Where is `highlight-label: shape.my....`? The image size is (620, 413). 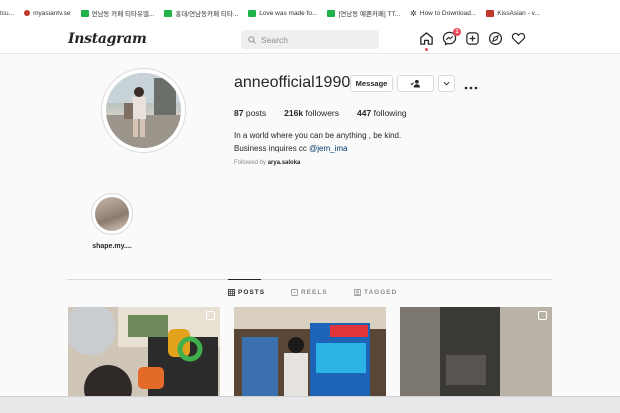 highlight-label: shape.my.... is located at coordinates (112, 246).